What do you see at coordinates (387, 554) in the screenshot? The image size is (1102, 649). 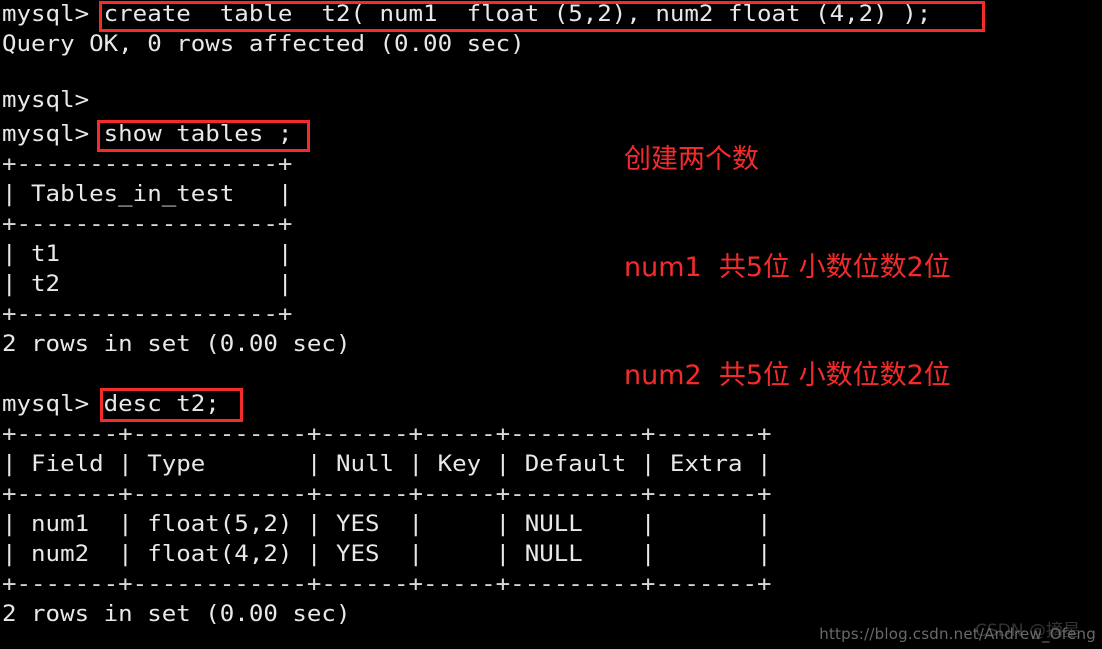 I see `terminal-line: | num2 | float(4,2) | YES | | NULL | |` at bounding box center [387, 554].